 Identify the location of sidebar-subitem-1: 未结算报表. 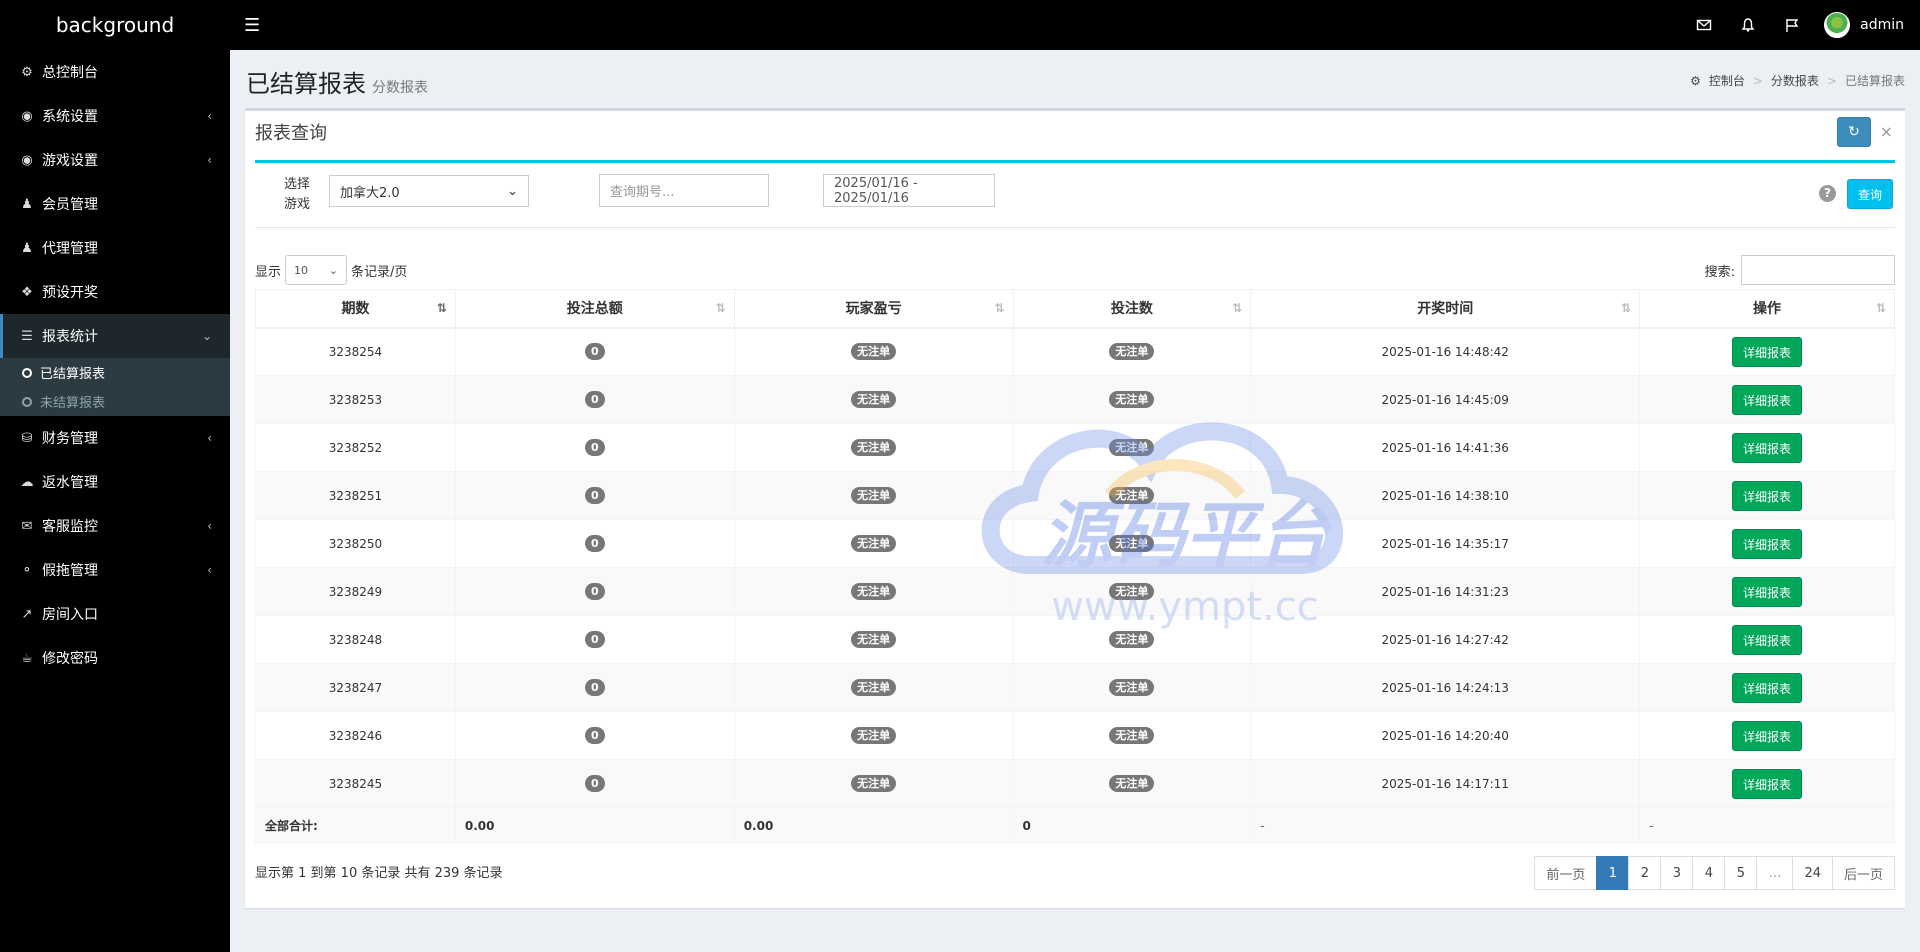
(115, 401).